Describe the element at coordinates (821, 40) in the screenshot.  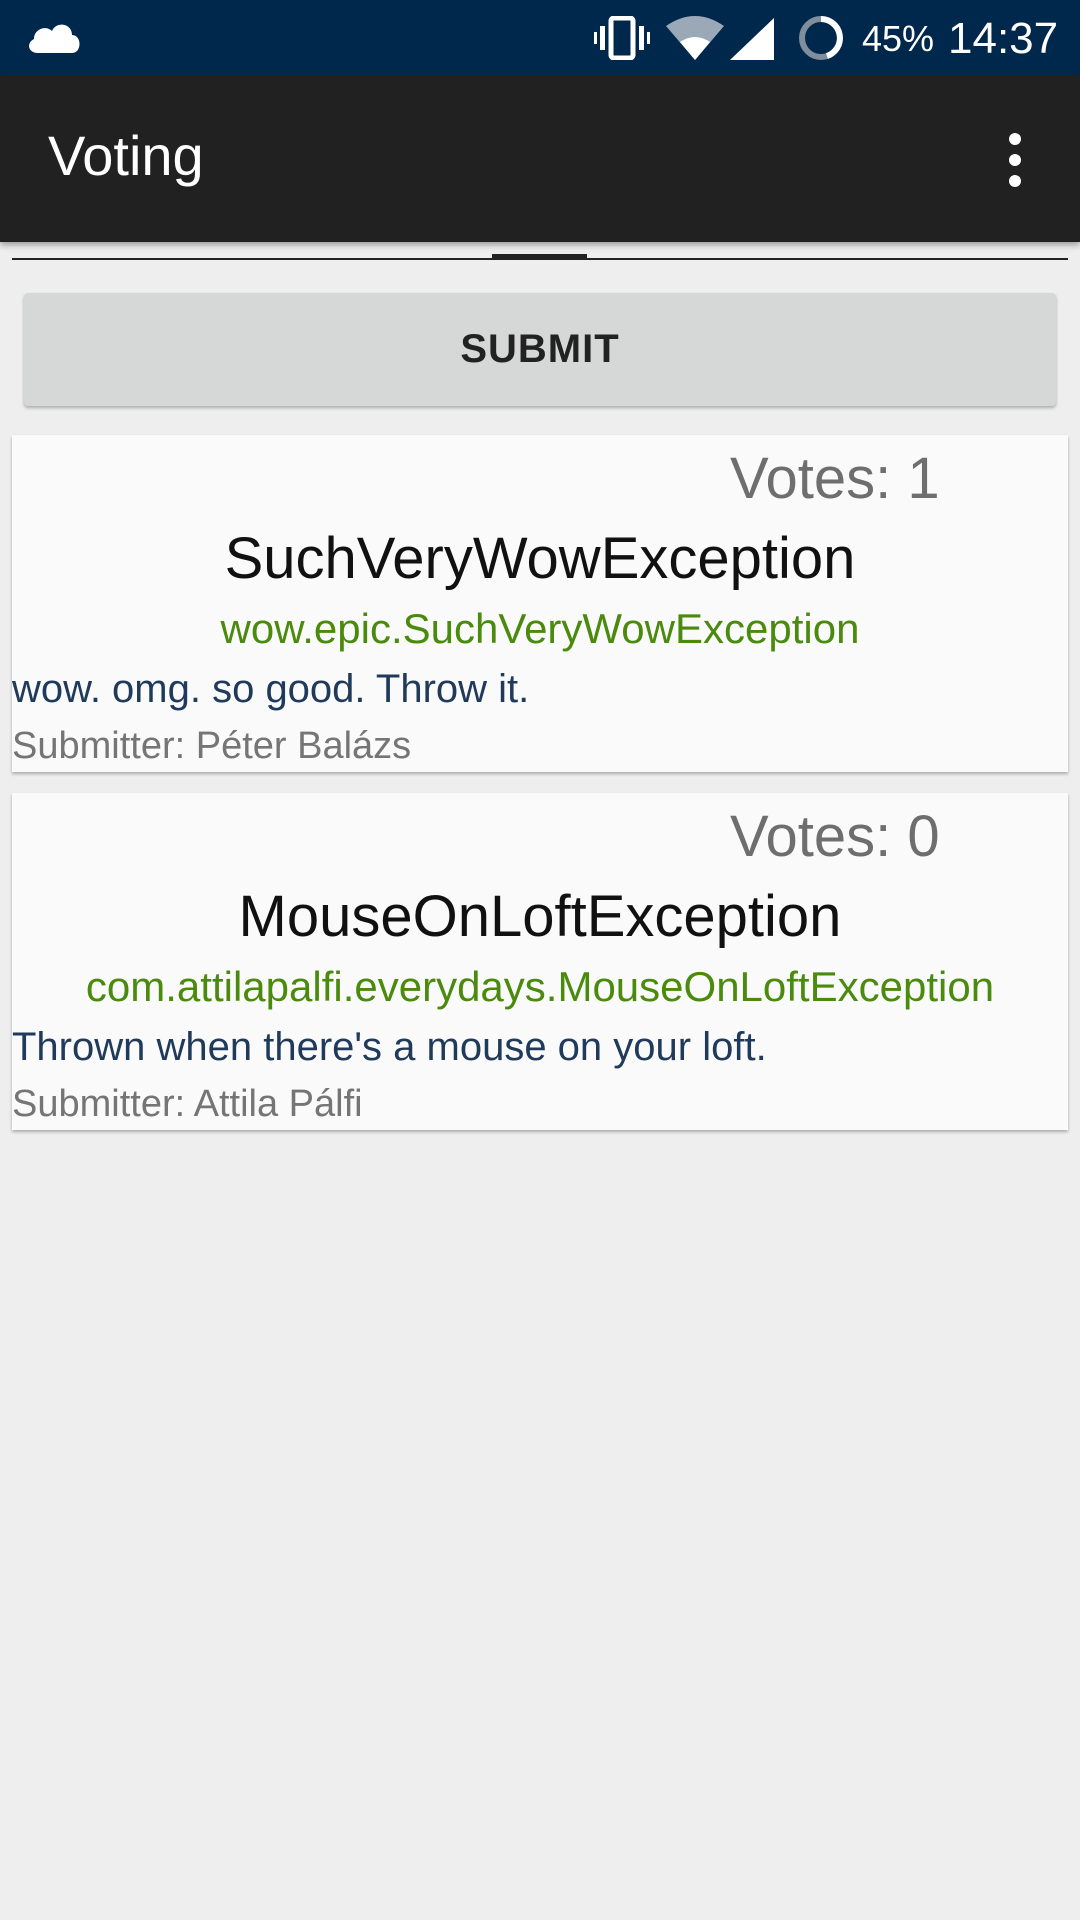
I see `battery-icon` at that location.